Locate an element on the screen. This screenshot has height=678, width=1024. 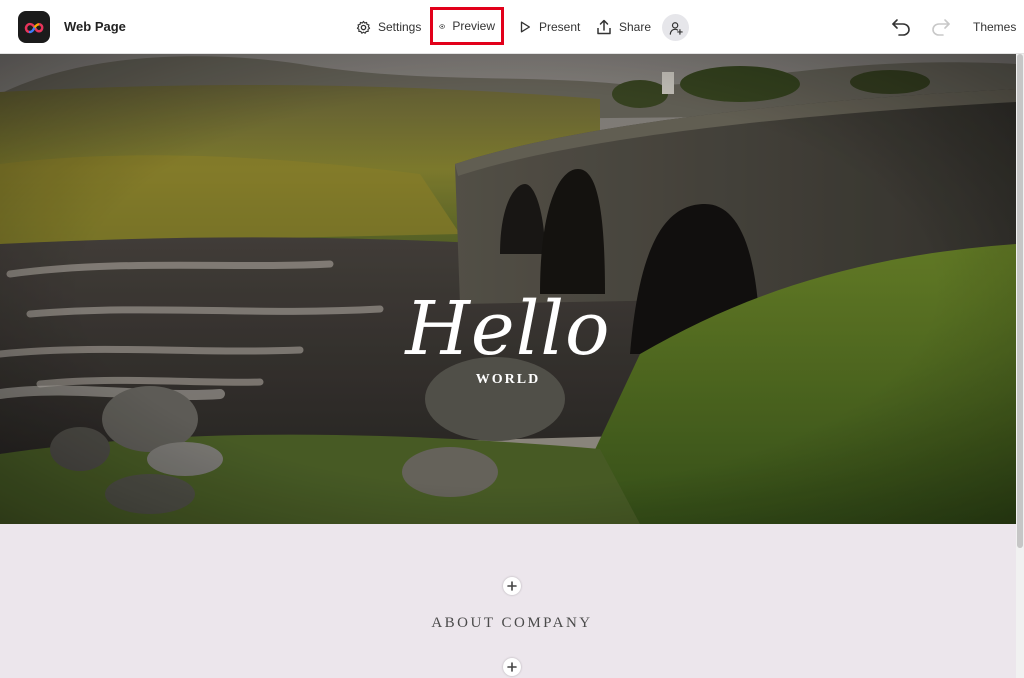
top-toolbar: Web Page Settings Preview Present Share is located at coordinates (512, 27).